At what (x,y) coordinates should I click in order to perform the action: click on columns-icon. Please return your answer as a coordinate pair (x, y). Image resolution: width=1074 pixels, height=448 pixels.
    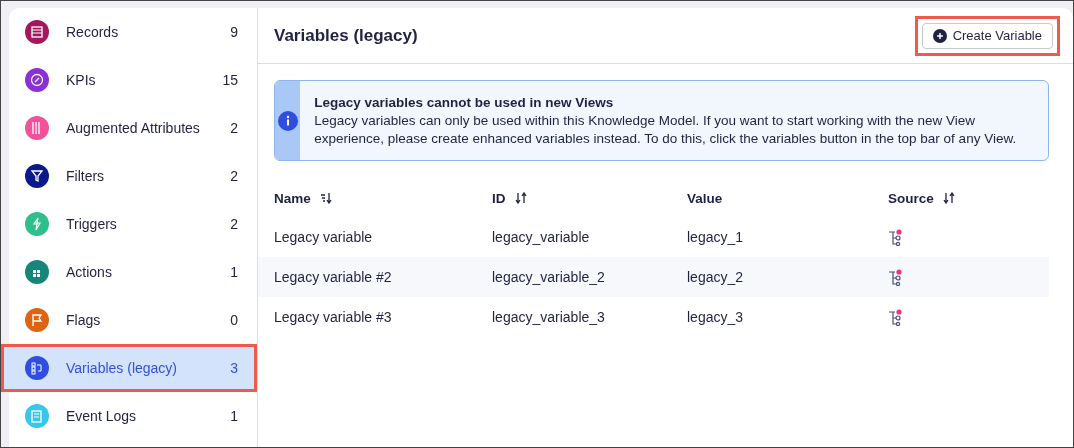
    Looking at the image, I should click on (37, 128).